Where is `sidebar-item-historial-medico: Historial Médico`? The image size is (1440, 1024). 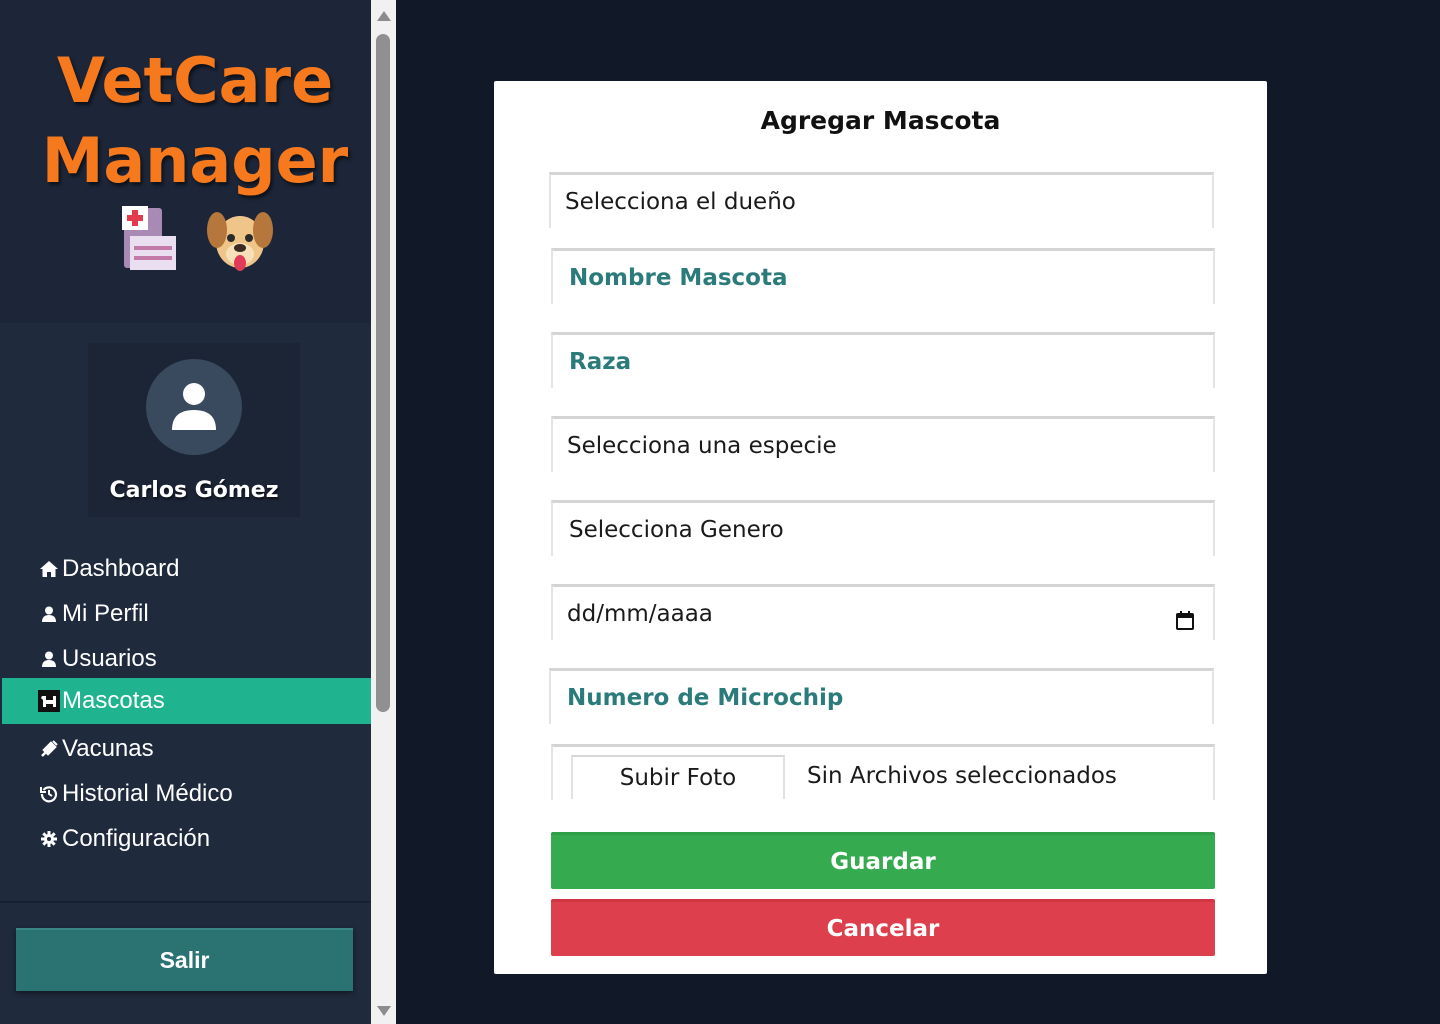 sidebar-item-historial-medico: Historial Médico is located at coordinates (186, 794).